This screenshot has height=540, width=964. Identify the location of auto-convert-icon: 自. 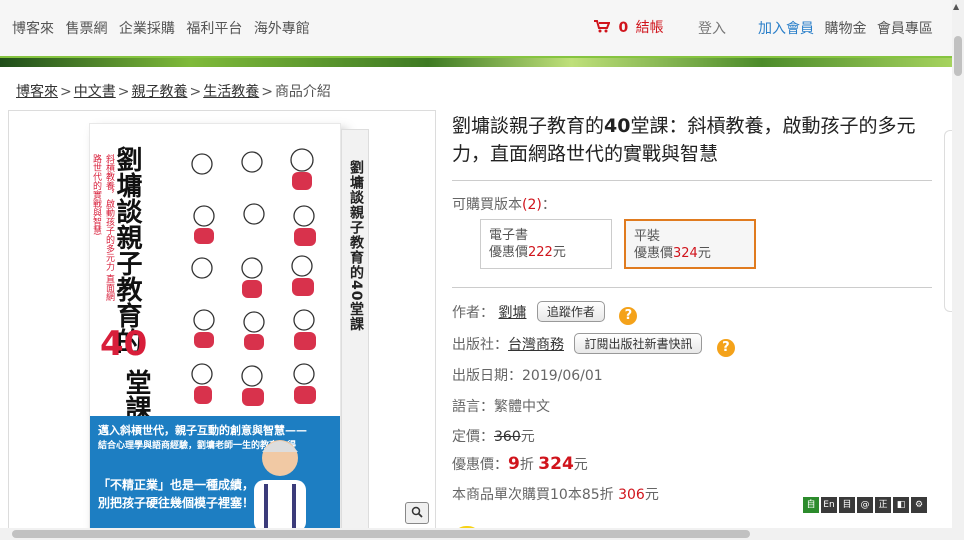
(811, 505).